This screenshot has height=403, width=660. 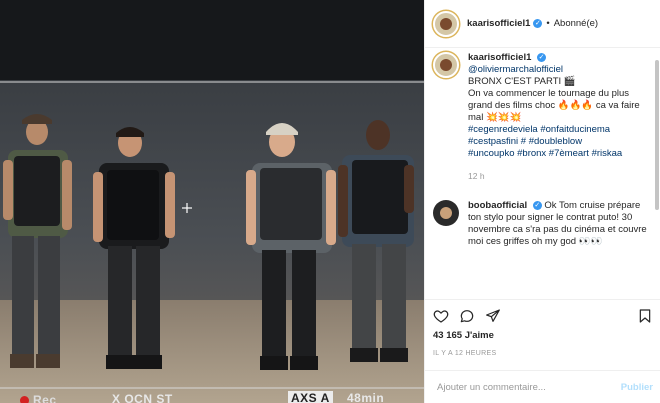 What do you see at coordinates (529, 387) in the screenshot?
I see `comment-input` at bounding box center [529, 387].